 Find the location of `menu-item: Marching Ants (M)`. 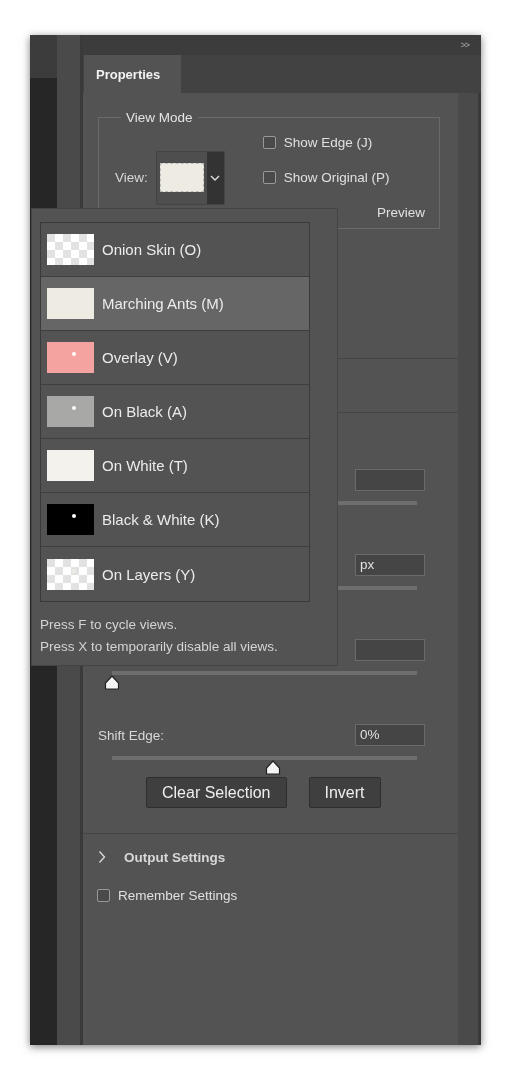

menu-item: Marching Ants (M) is located at coordinates (175, 304).